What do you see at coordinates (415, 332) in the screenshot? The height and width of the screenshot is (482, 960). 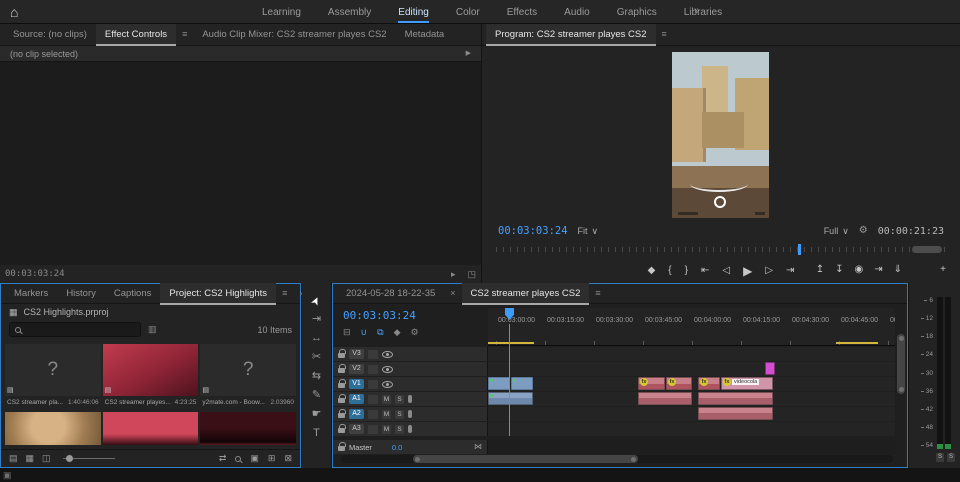 I see `timeline-settings-icon: ⚙` at bounding box center [415, 332].